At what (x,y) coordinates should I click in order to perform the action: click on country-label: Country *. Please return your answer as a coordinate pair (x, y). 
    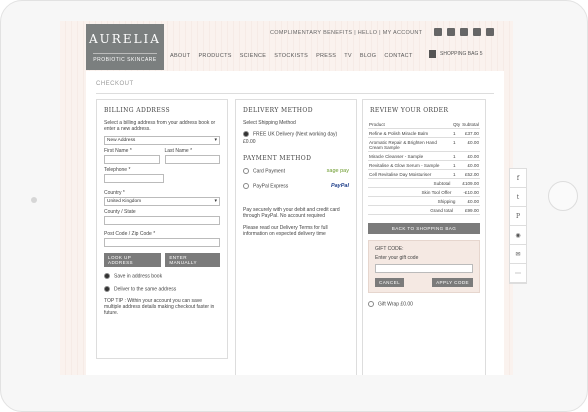
    Looking at the image, I should click on (114, 193).